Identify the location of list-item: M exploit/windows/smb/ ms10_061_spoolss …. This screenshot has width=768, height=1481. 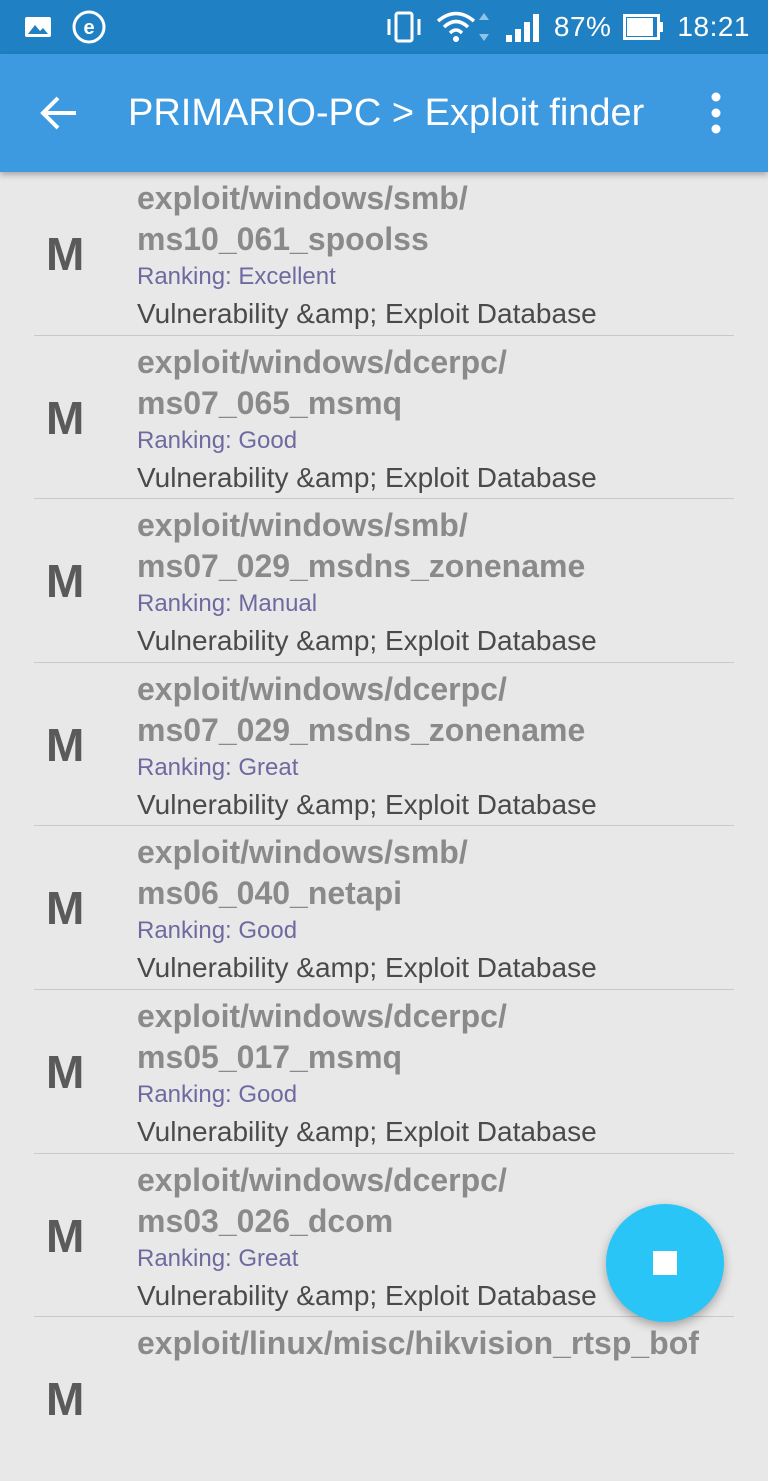
(384, 254).